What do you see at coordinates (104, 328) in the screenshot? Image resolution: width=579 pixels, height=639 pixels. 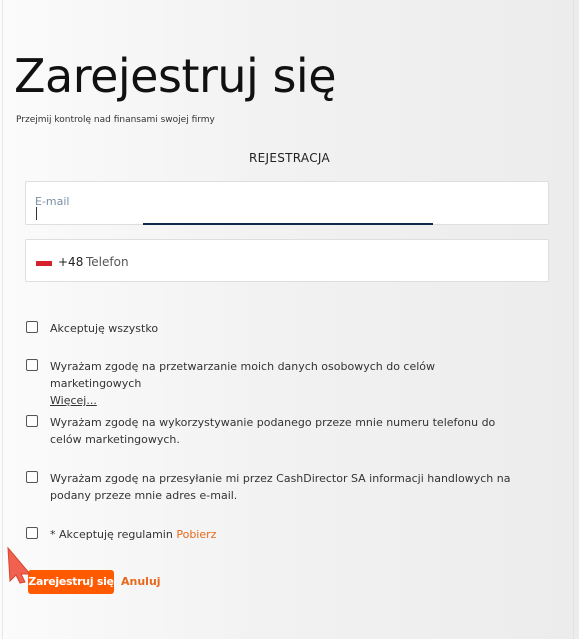 I see `consent-label: Akceptuję wszystko` at bounding box center [104, 328].